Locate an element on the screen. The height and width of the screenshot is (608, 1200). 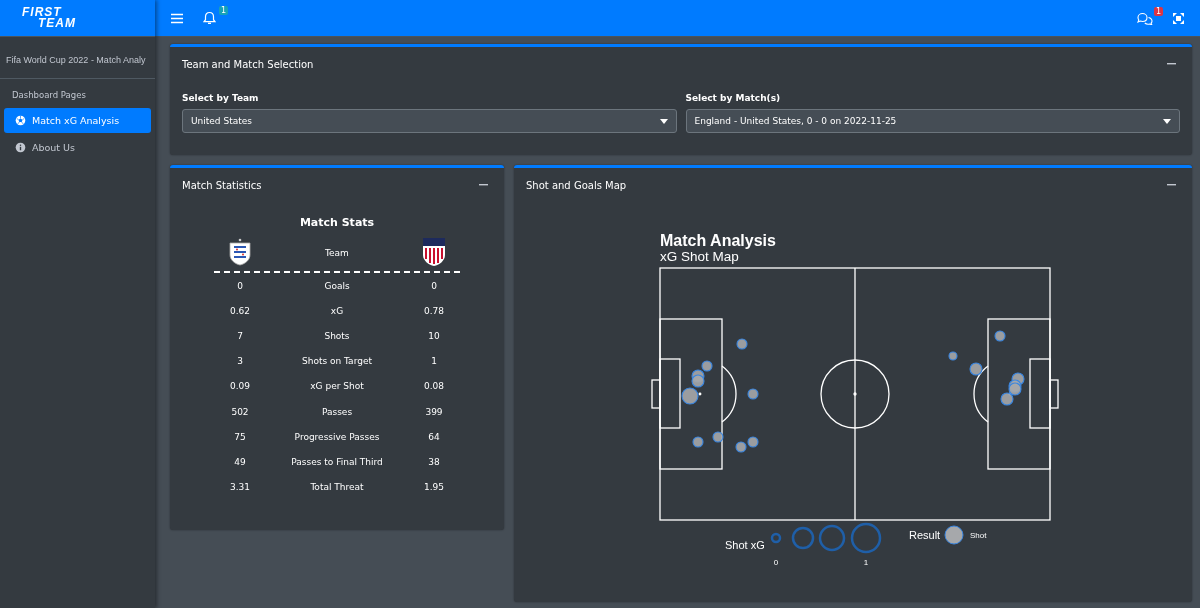
column-header: Team is located at coordinates (337, 253).